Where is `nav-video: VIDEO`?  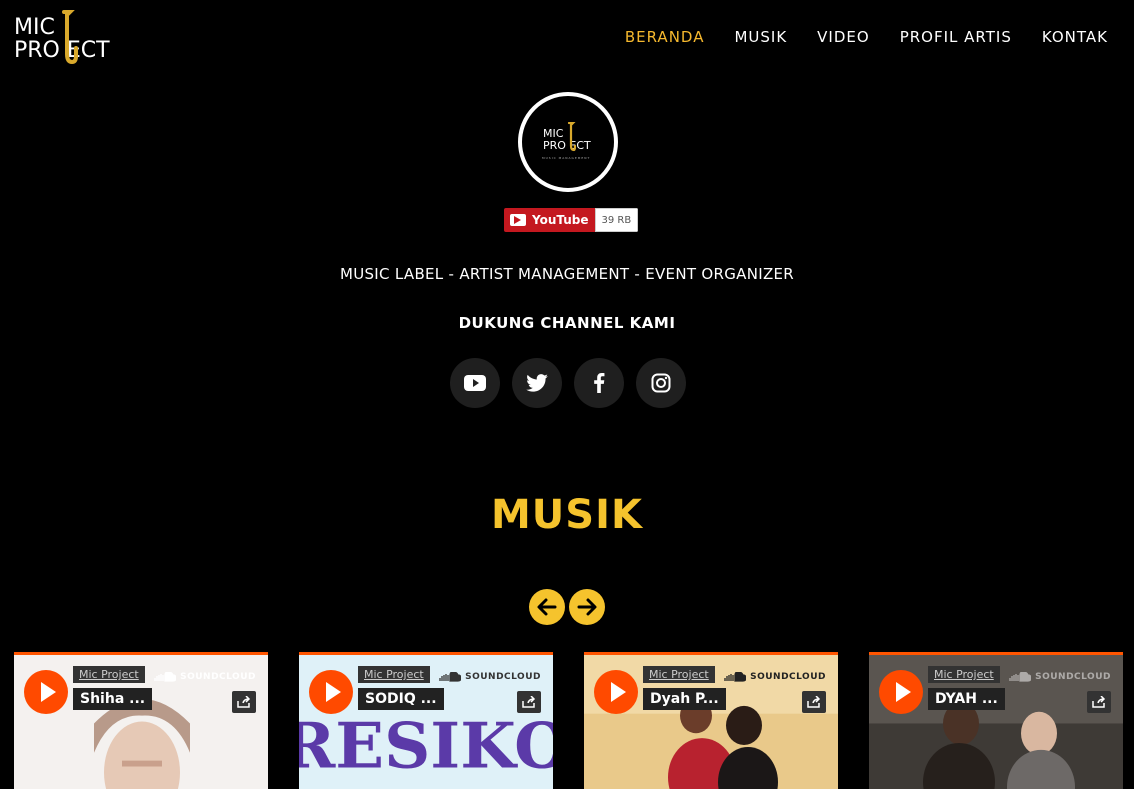
nav-video: VIDEO is located at coordinates (843, 37).